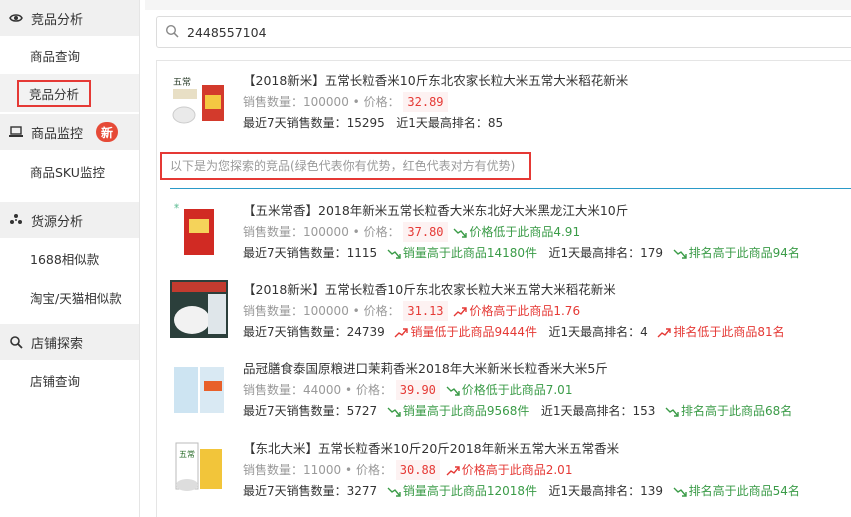 The image size is (851, 517). I want to click on sidebar-section-source-analysis: 货源分析, so click(69, 220).